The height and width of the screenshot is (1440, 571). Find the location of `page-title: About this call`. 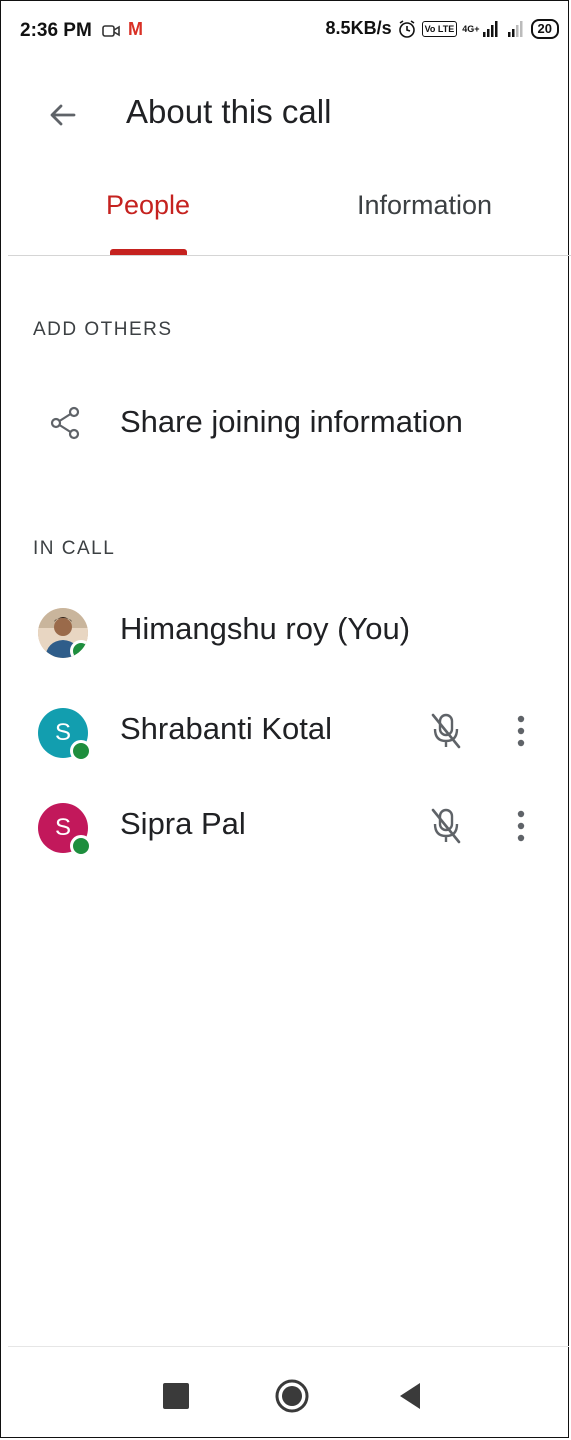

page-title: About this call is located at coordinates (229, 111).